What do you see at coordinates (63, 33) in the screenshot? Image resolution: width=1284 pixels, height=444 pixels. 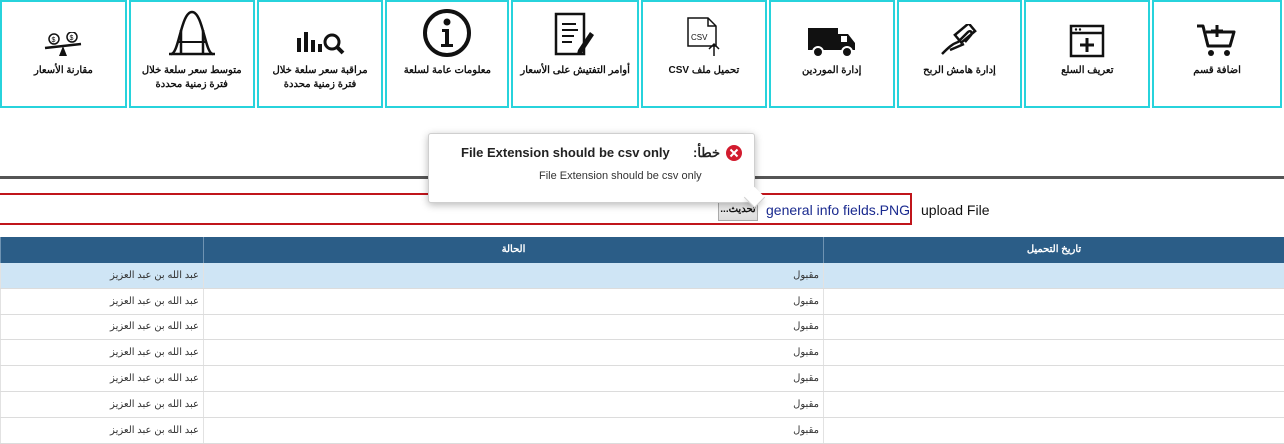 I see `scale-compare-icon: $ $` at bounding box center [63, 33].